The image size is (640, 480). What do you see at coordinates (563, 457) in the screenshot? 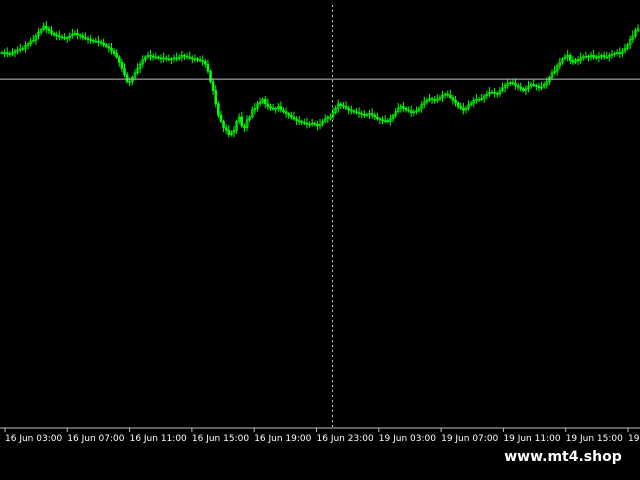
I see `watermark-text: www.mt4.shop` at bounding box center [563, 457].